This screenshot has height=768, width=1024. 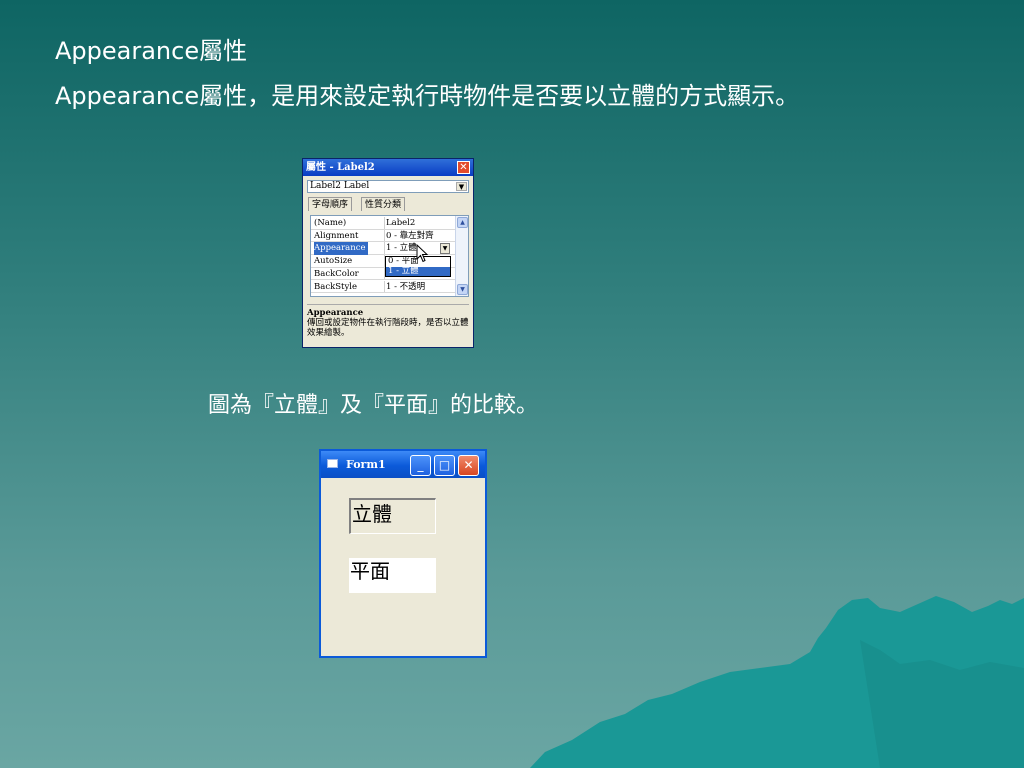 I want to click on property-name: BackStyle, so click(x=336, y=286).